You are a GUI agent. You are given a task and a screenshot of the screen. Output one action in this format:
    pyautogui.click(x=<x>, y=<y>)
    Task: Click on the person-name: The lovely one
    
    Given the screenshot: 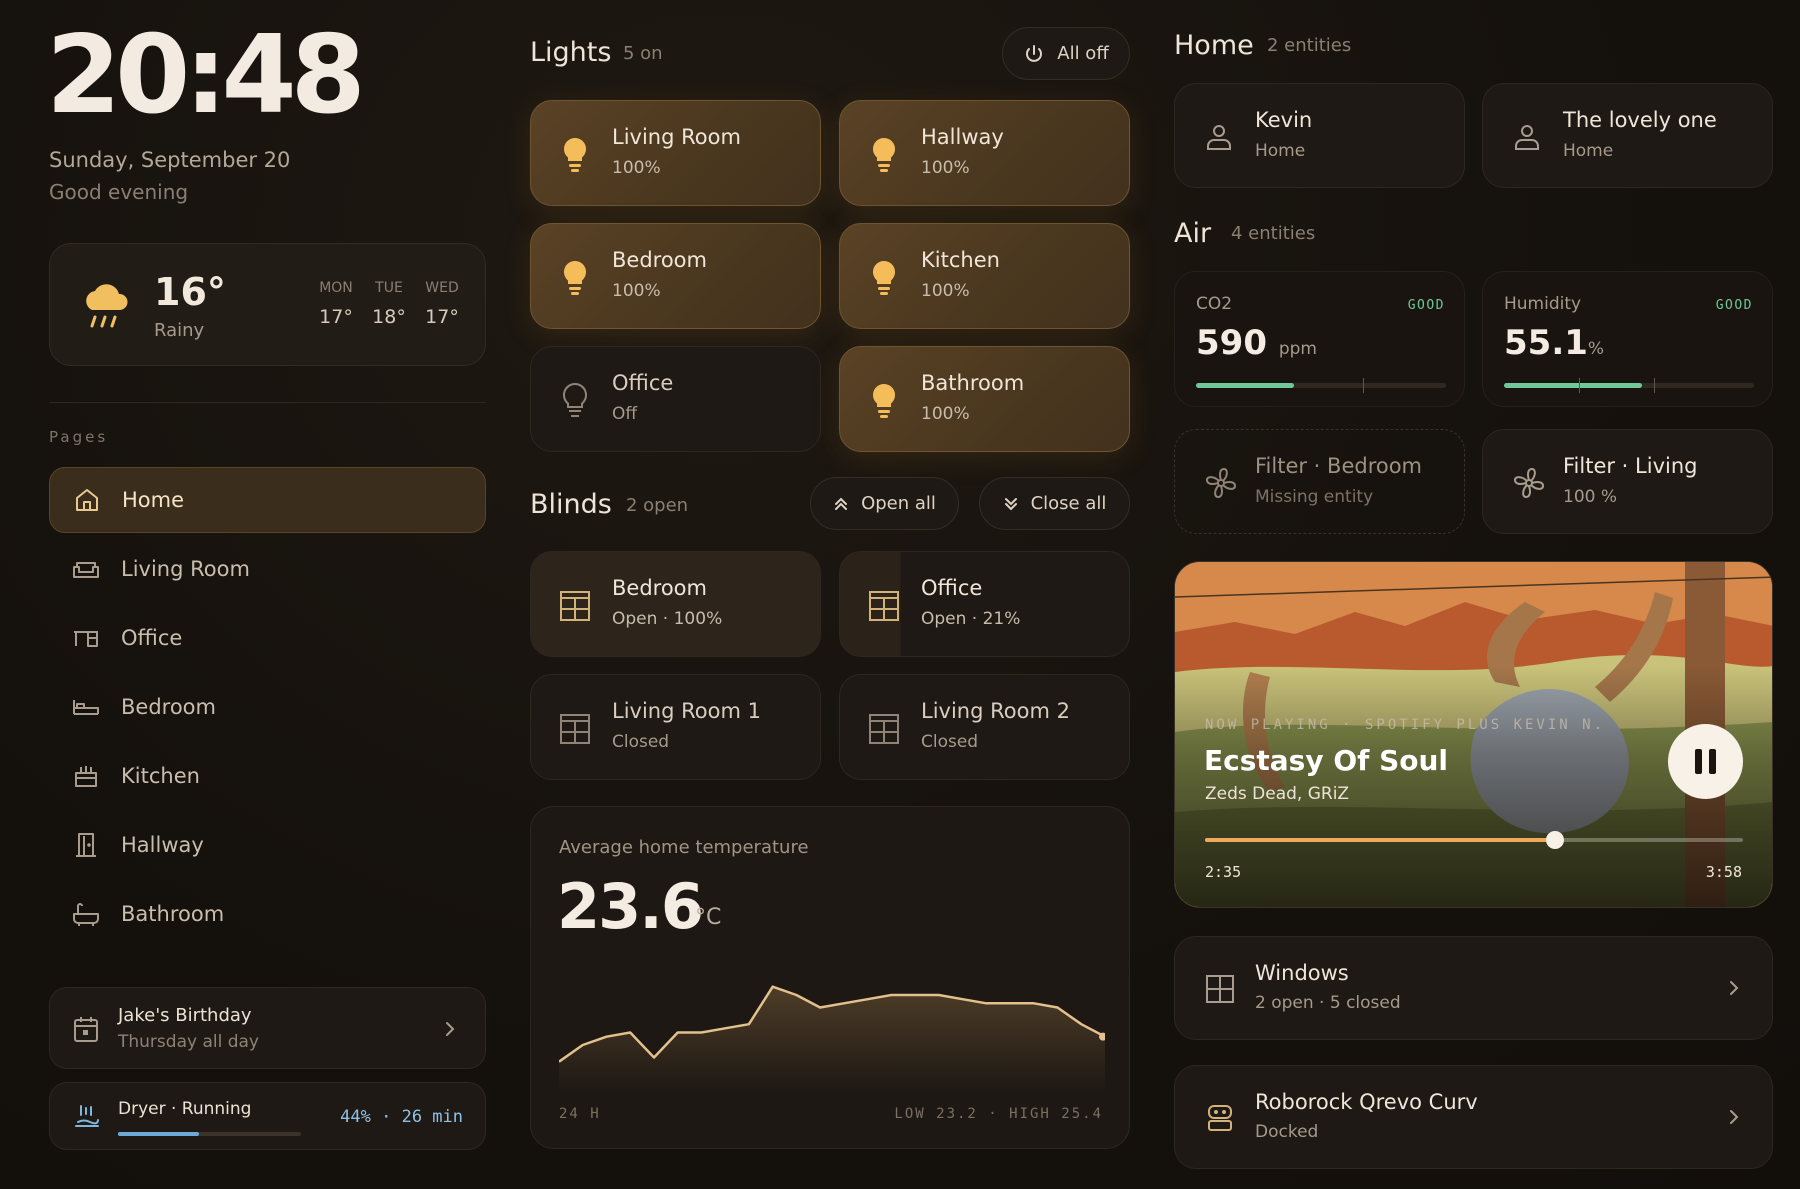 What is the action you would take?
    pyautogui.click(x=1640, y=120)
    